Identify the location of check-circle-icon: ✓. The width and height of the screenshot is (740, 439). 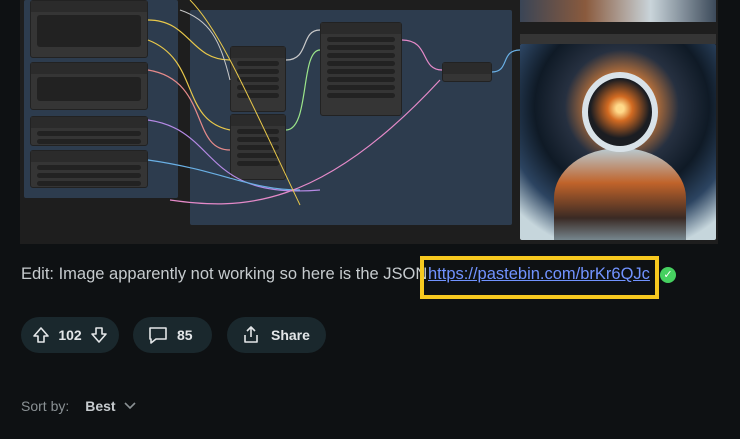
(668, 275).